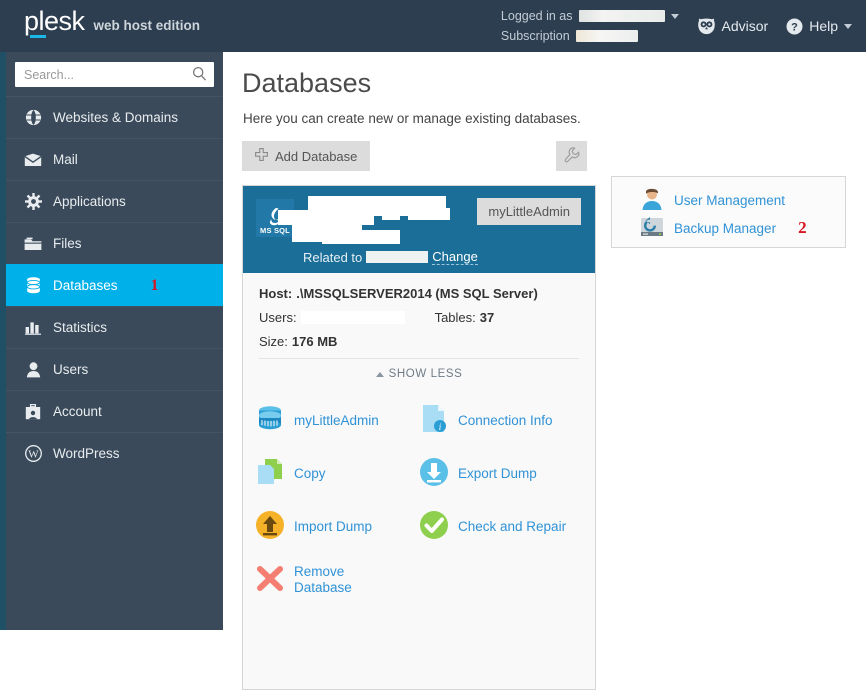  Describe the element at coordinates (455, 317) in the screenshot. I see `tables-label: Tables:` at that location.